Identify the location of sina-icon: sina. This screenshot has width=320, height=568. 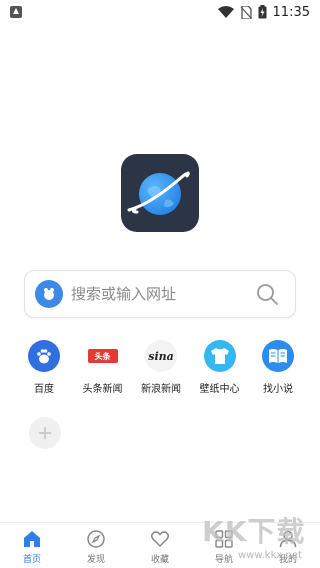
(161, 356).